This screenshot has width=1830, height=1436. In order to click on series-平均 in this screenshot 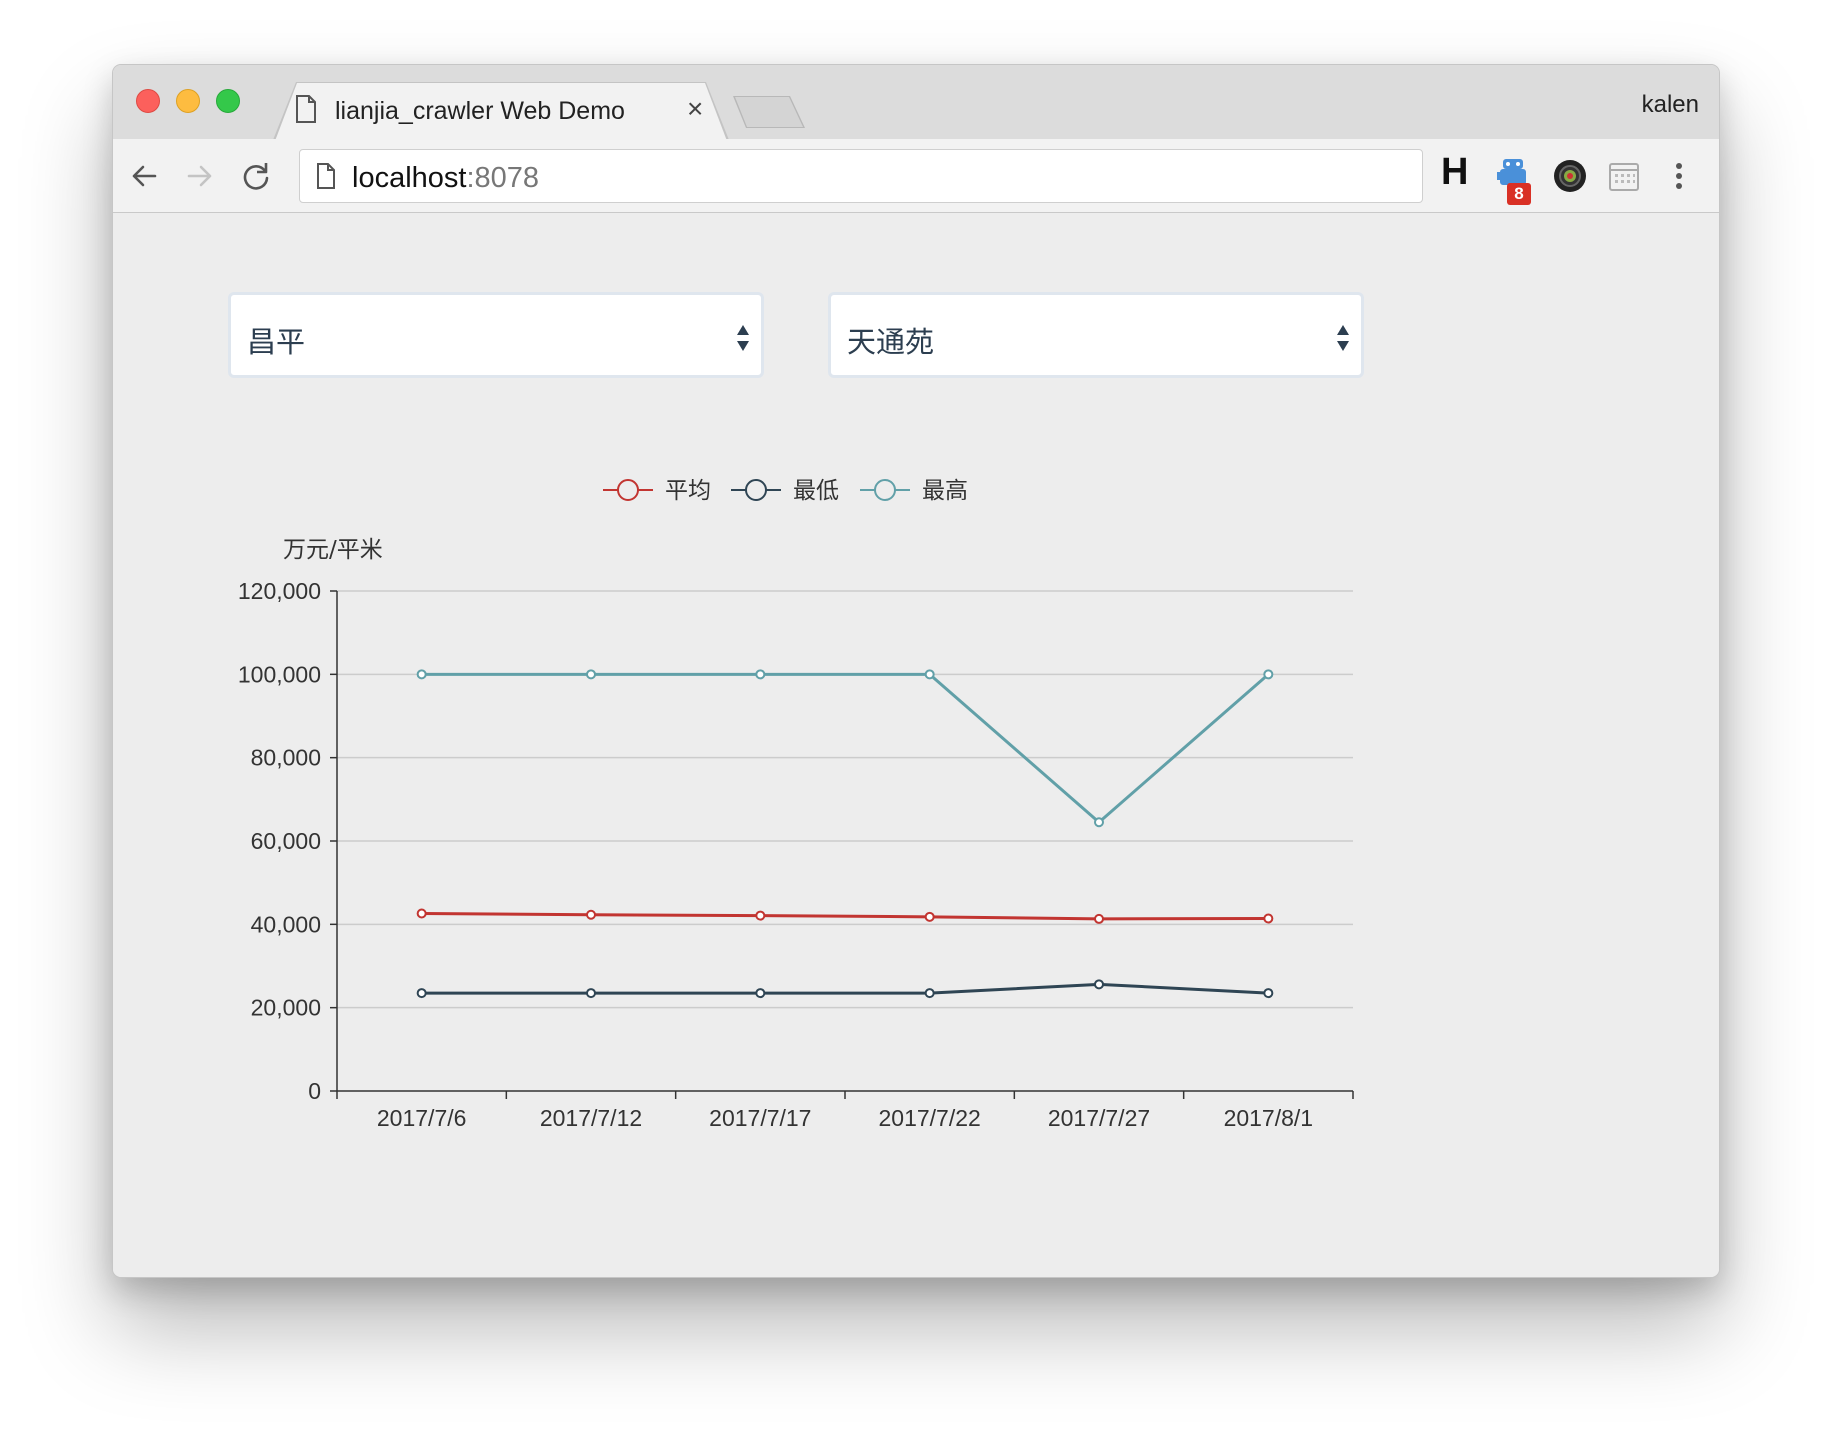, I will do `click(845, 916)`.